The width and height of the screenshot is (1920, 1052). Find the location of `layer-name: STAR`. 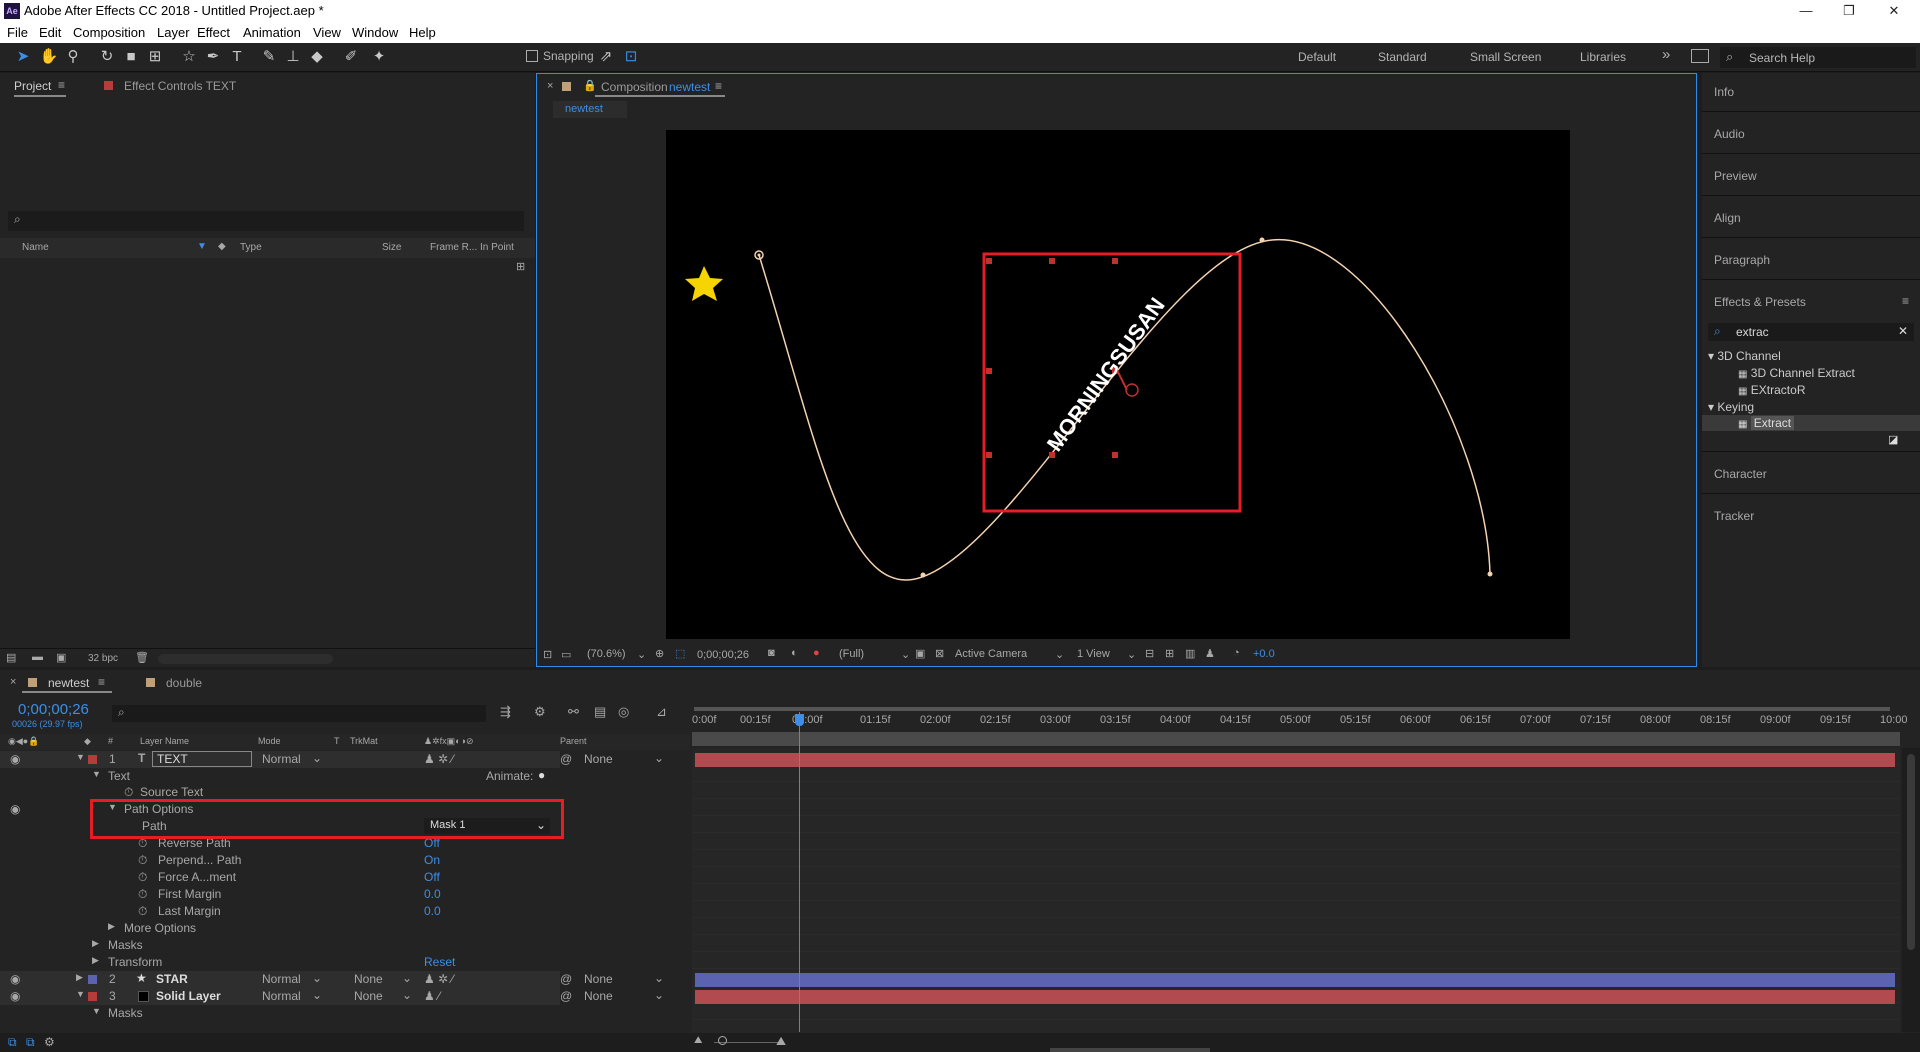

layer-name: STAR is located at coordinates (172, 979).